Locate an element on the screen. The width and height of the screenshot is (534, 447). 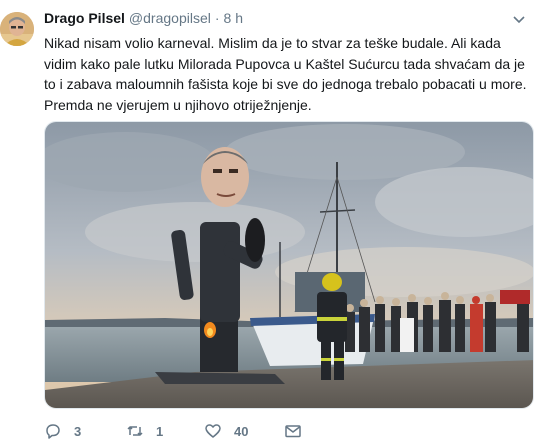
retweet-icon is located at coordinates (135, 431).